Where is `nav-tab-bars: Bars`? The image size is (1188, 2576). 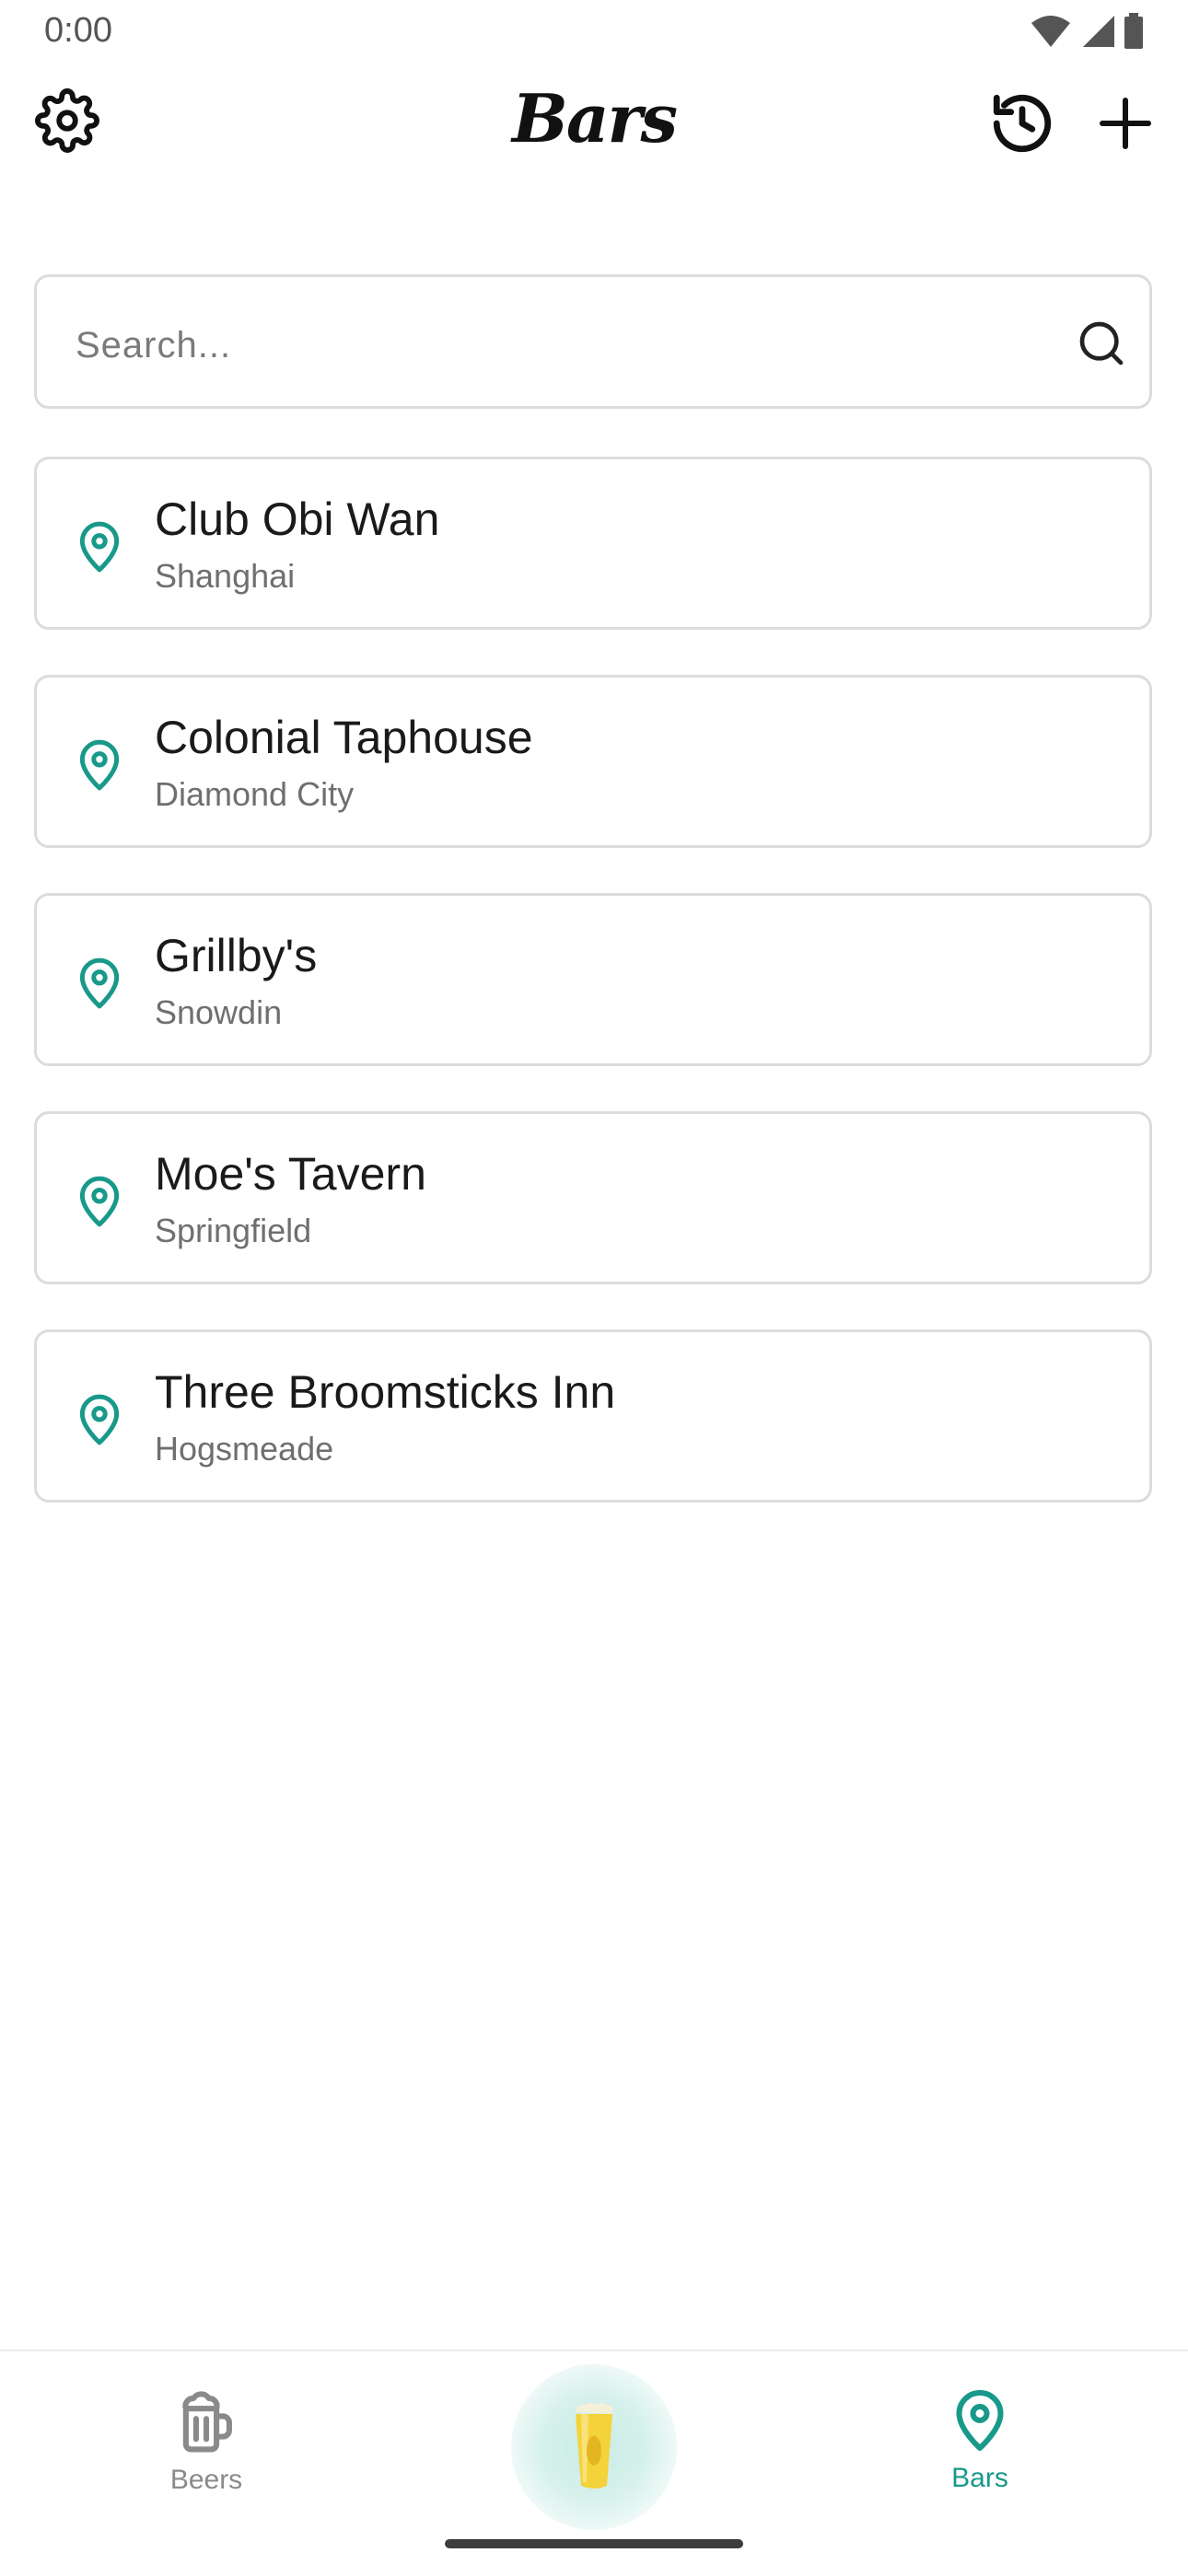 nav-tab-bars: Bars is located at coordinates (980, 2441).